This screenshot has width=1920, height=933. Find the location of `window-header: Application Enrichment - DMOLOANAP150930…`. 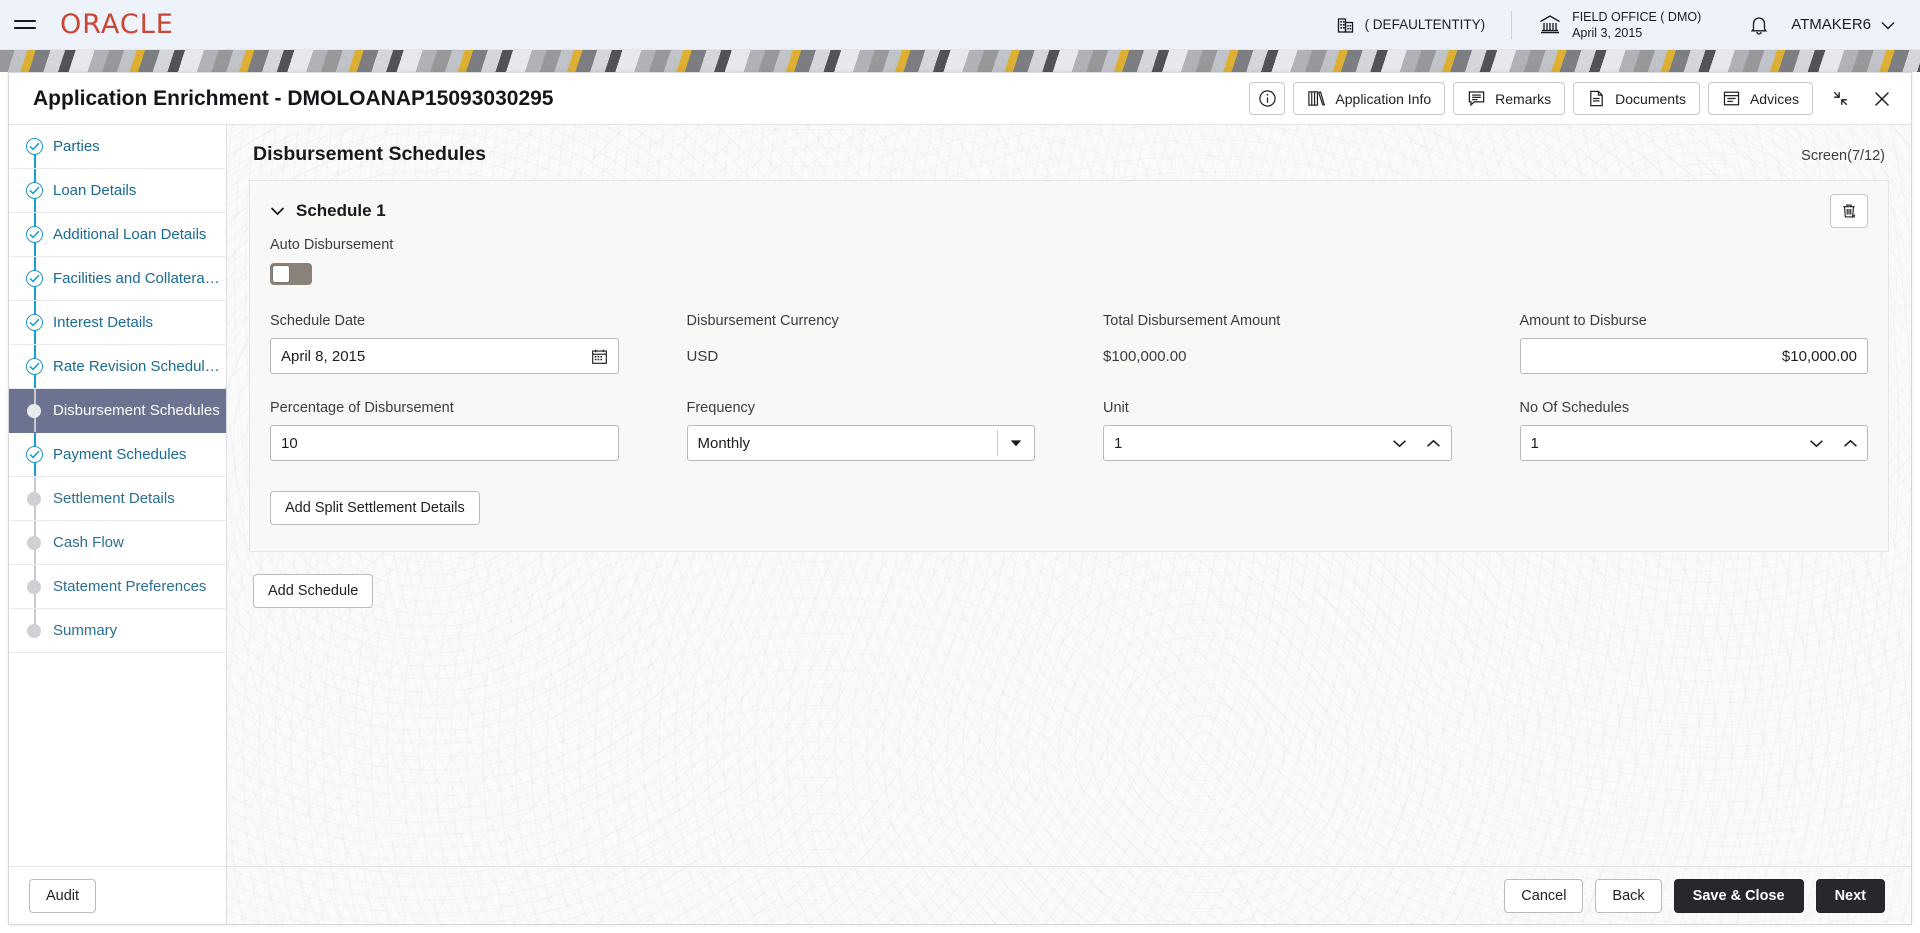

window-header: Application Enrichment - DMOLOANAP150930… is located at coordinates (960, 99).